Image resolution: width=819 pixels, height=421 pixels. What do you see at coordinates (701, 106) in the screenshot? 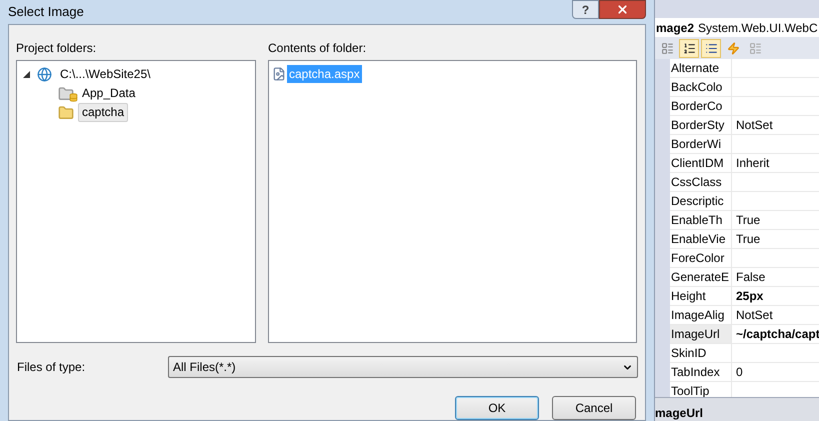
I see `property-name: BorderCo` at bounding box center [701, 106].